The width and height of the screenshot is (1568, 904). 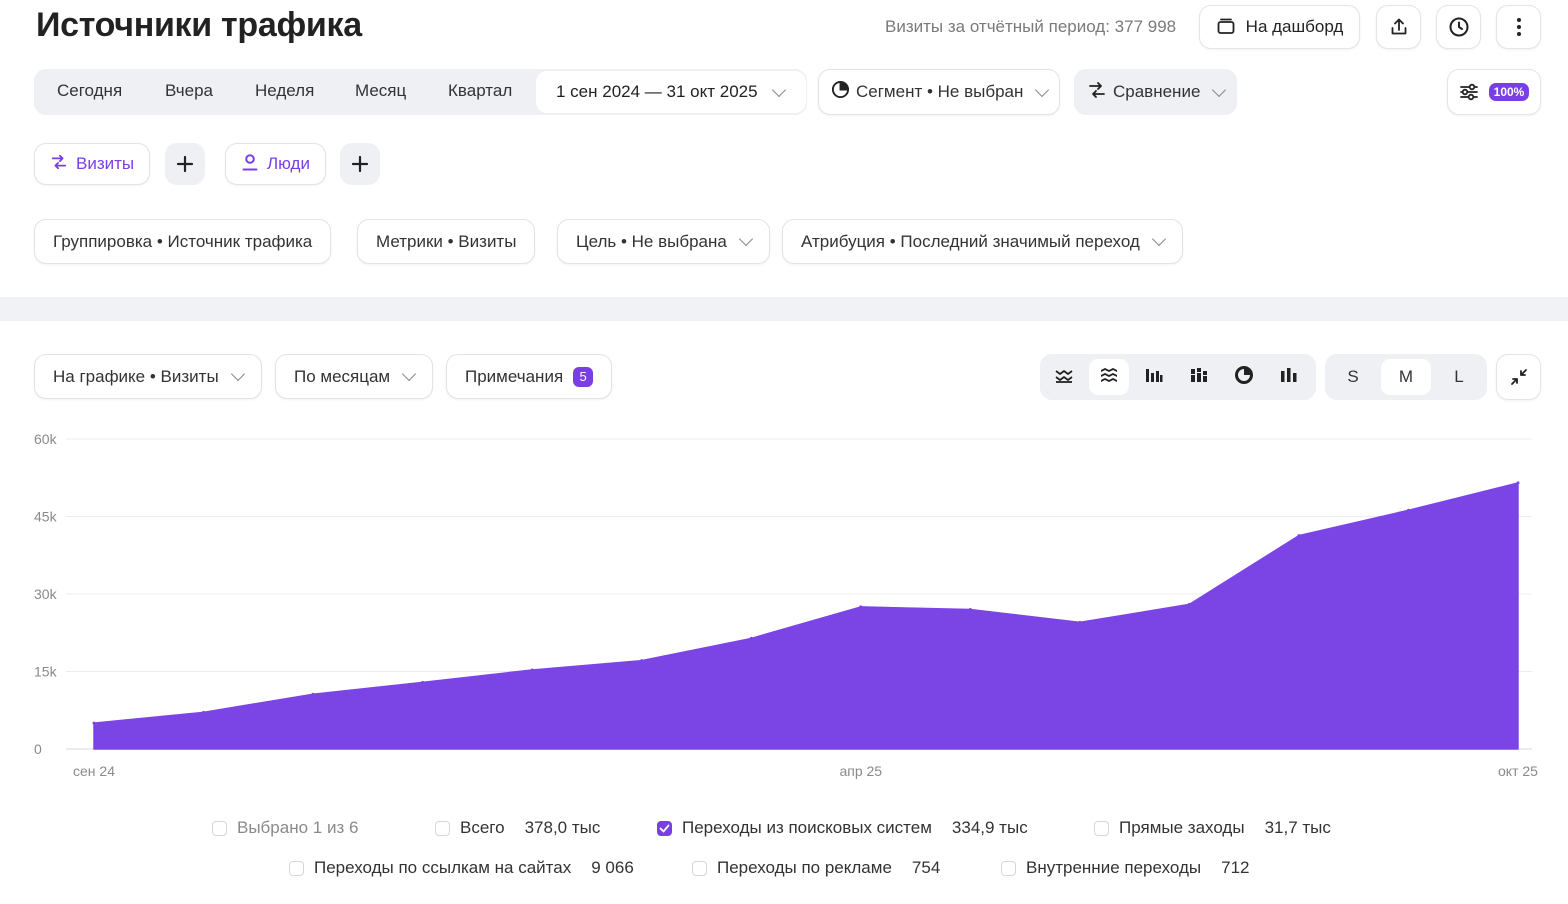 What do you see at coordinates (136, 376) in the screenshot?
I see `chart-metric-label: На графике • Визиты` at bounding box center [136, 376].